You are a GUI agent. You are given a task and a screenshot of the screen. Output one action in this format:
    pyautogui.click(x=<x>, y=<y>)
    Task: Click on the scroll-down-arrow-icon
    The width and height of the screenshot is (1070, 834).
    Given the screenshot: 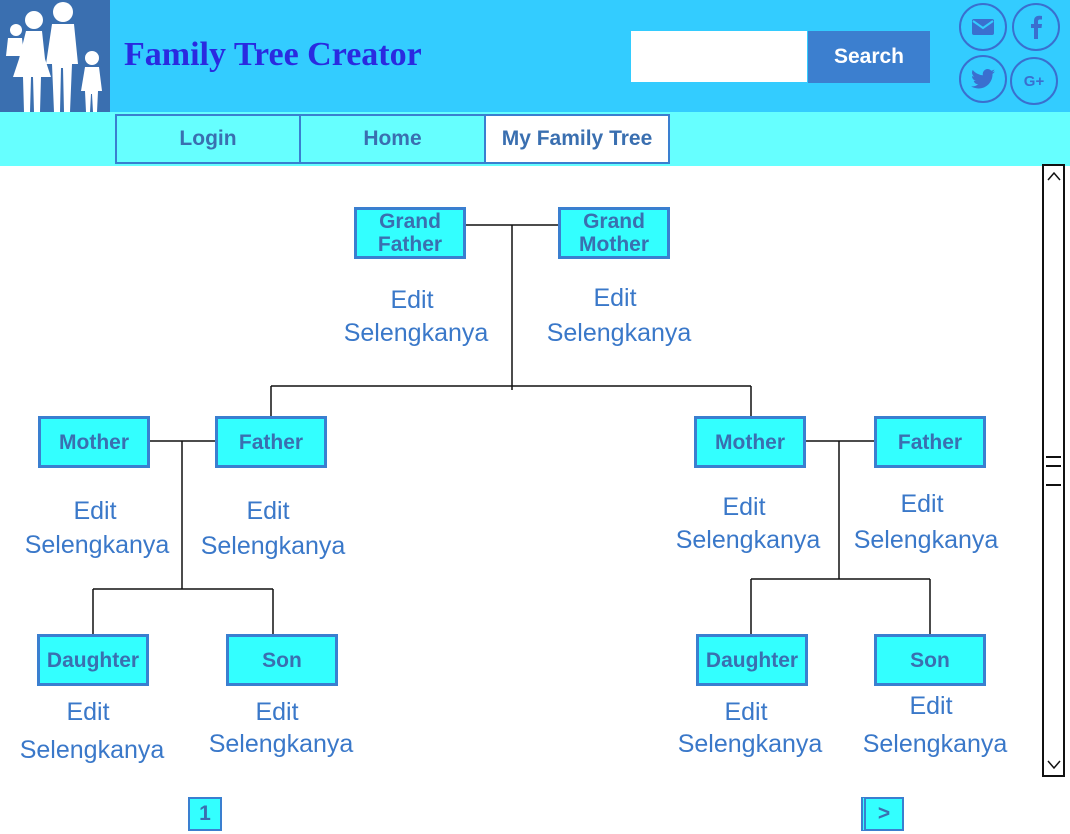 What is the action you would take?
    pyautogui.click(x=1053, y=765)
    